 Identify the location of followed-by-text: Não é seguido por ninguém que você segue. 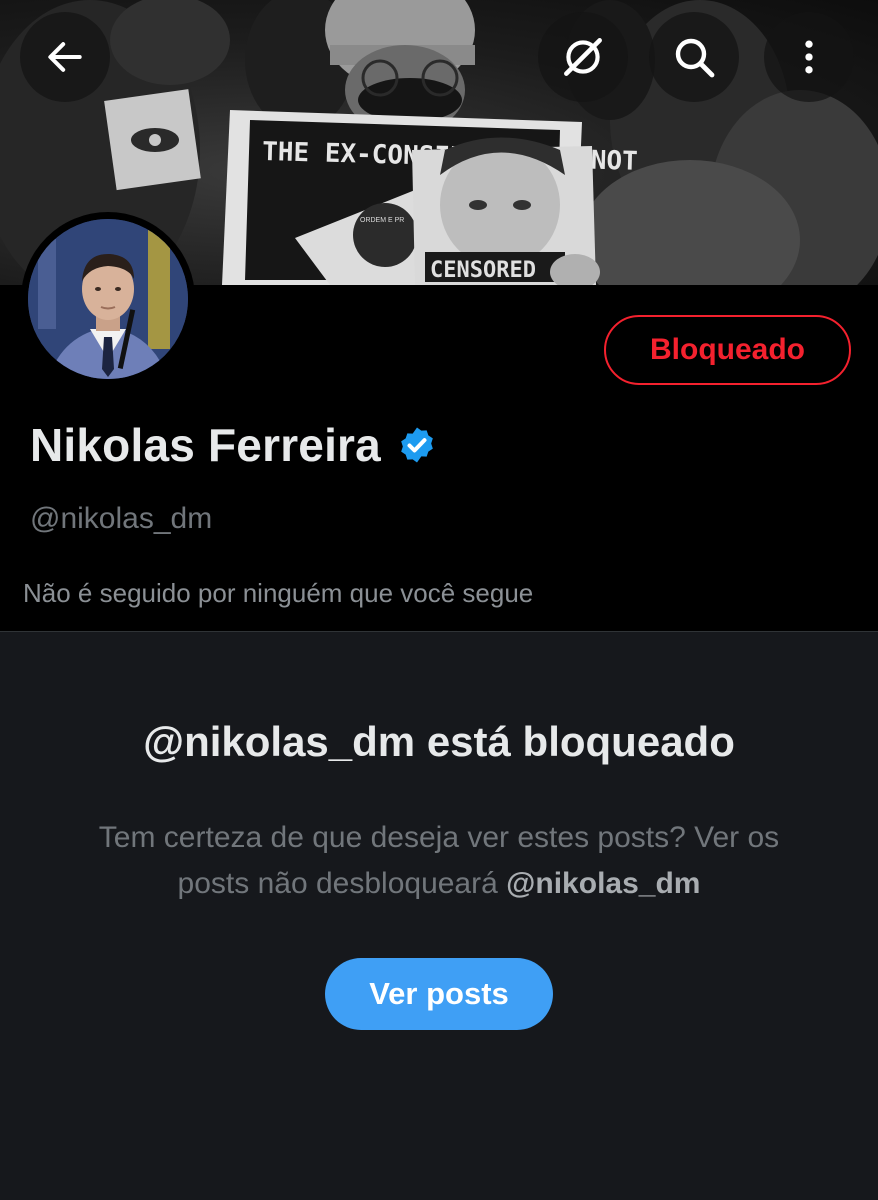
(278, 593).